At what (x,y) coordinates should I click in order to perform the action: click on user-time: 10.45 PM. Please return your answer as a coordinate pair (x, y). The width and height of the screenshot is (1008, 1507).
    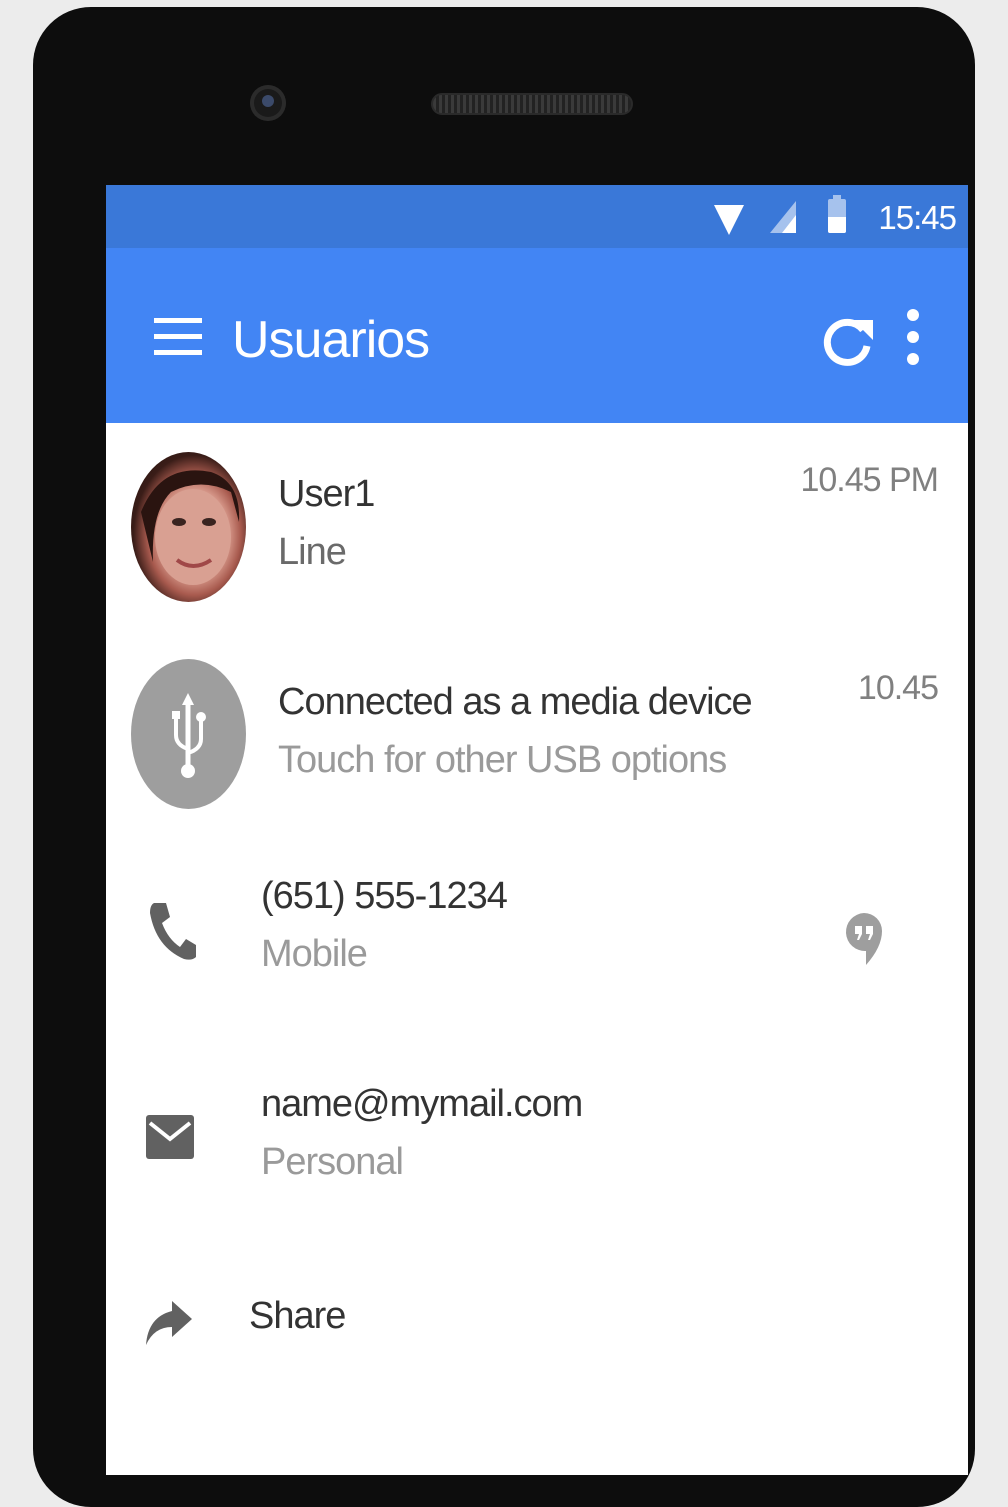
    Looking at the image, I should click on (869, 480).